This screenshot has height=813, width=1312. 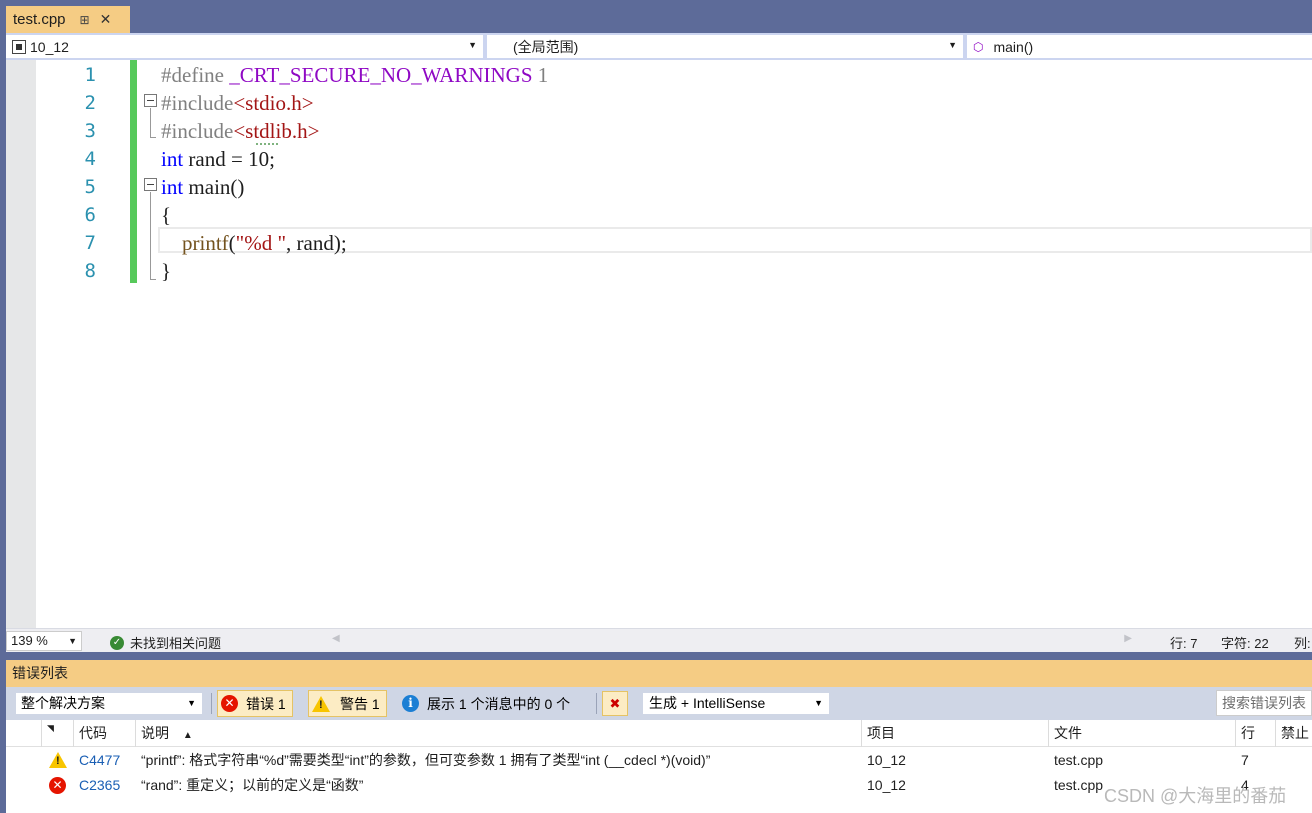 What do you see at coordinates (97, 760) in the screenshot?
I see `error-code-link: C4477` at bounding box center [97, 760].